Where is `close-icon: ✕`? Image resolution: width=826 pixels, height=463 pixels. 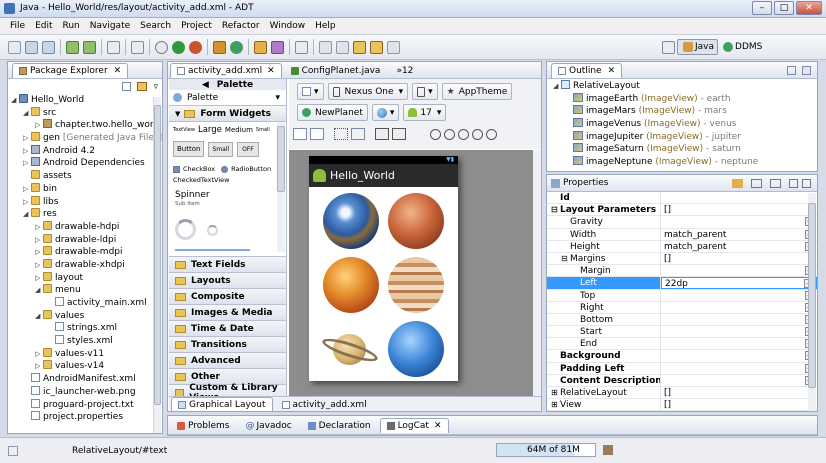 close-icon: ✕ is located at coordinates (612, 71).